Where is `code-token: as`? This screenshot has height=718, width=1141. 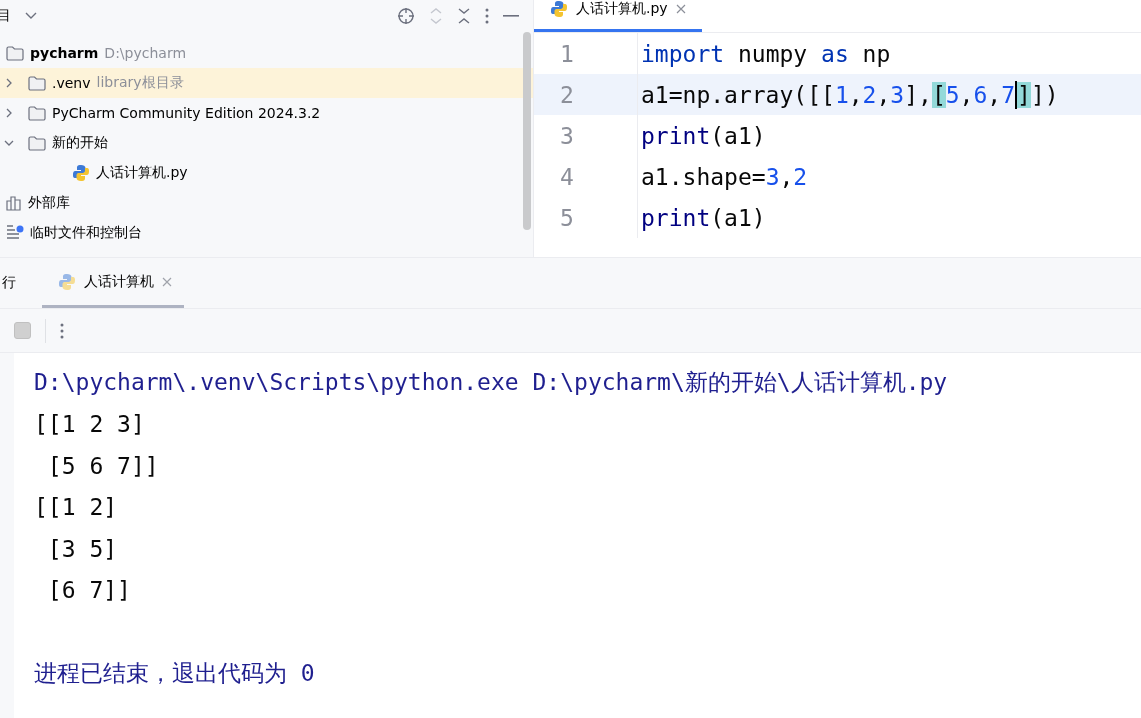 code-token: as is located at coordinates (835, 53).